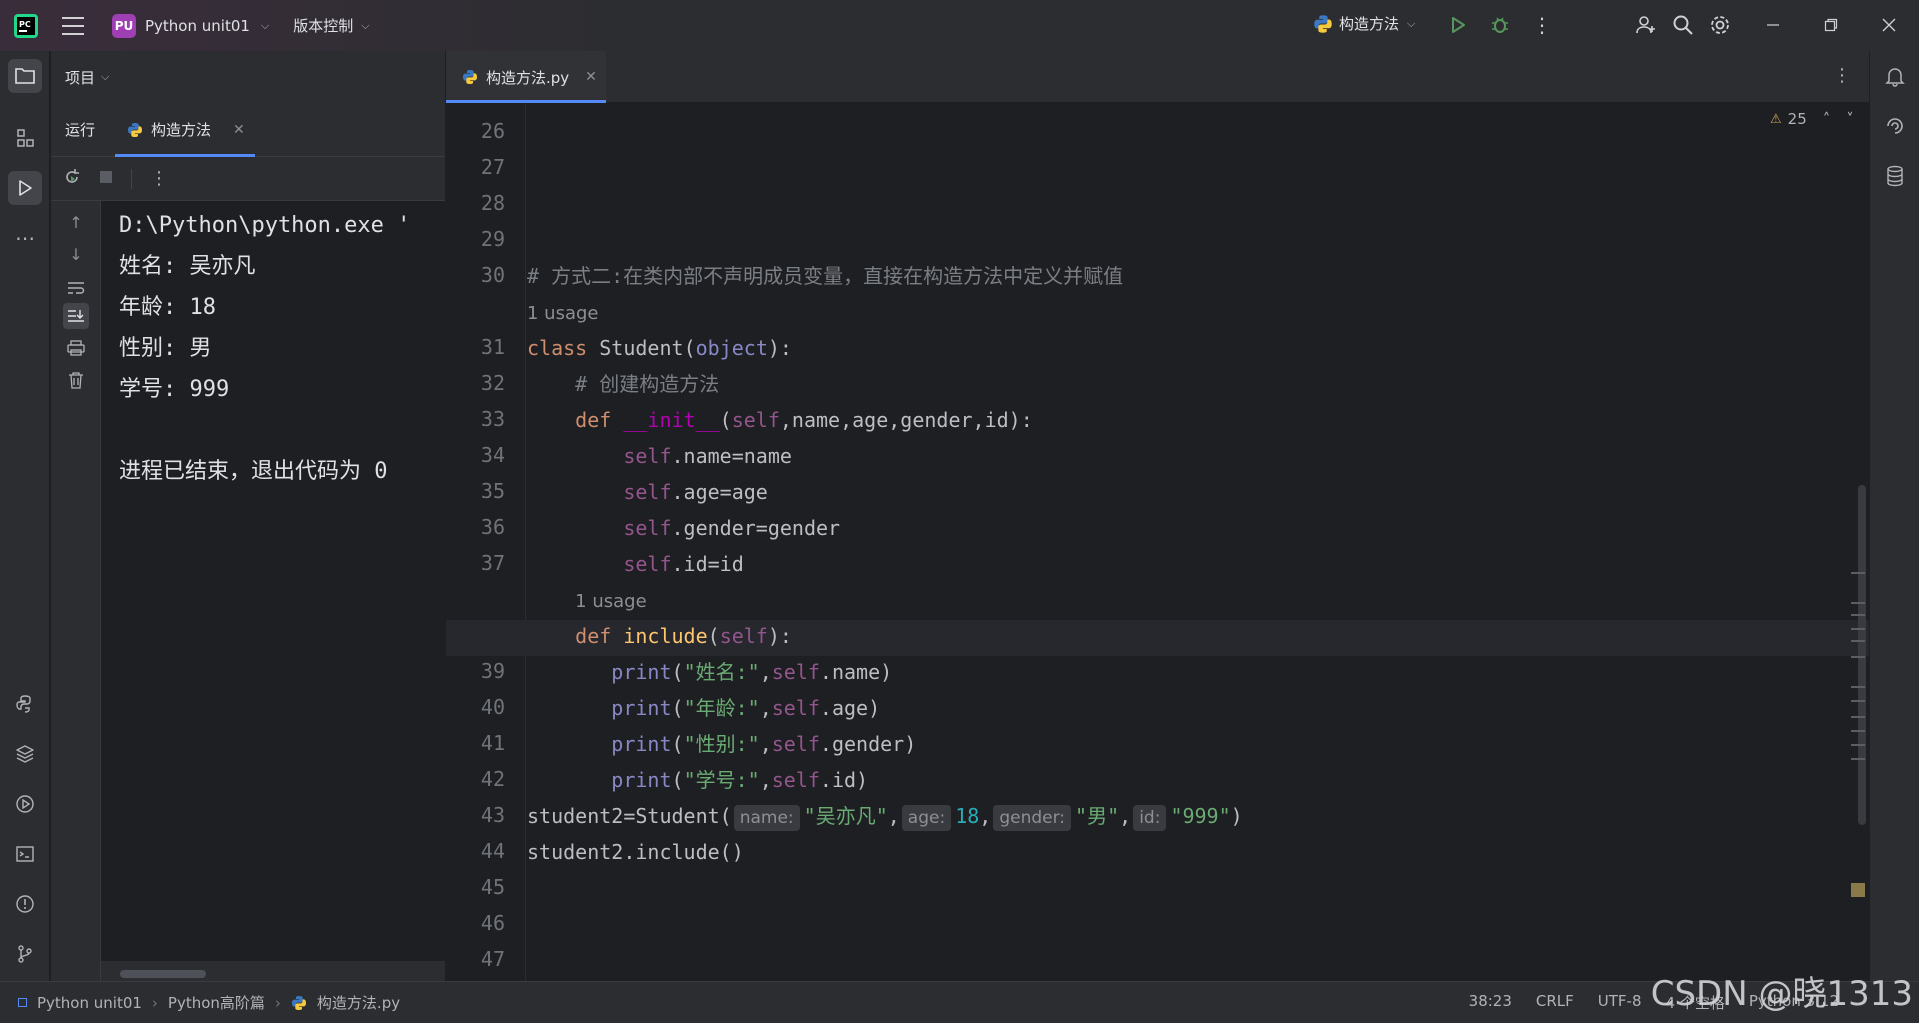 This screenshot has height=1023, width=1919. What do you see at coordinates (248, 179) in the screenshot?
I see `run-toolbar: ⋮` at bounding box center [248, 179].